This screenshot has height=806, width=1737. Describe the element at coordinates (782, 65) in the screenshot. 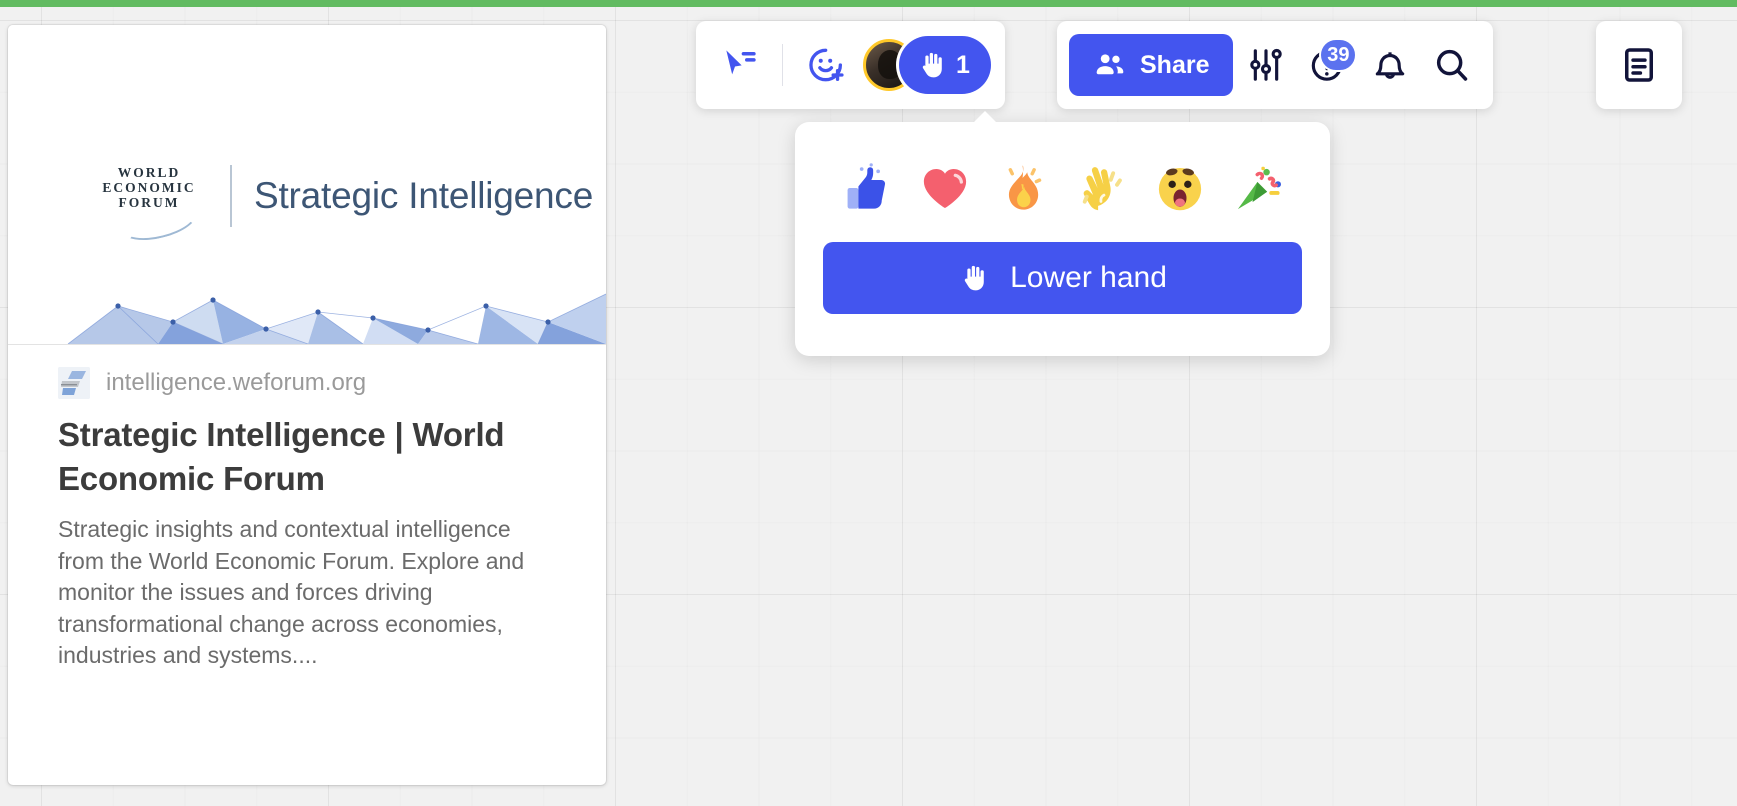

I see `toolbar-divider` at that location.